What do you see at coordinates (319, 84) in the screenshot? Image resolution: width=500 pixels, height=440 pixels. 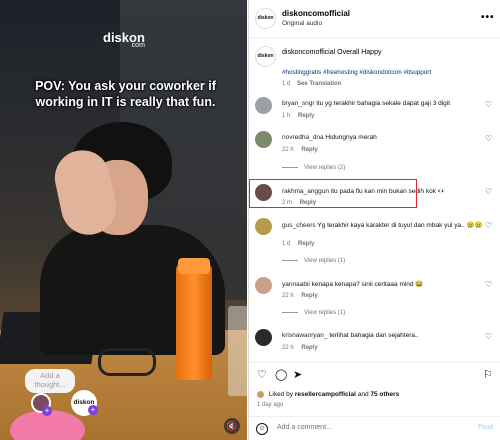 I see `see-translation-link: See Translation` at bounding box center [319, 84].